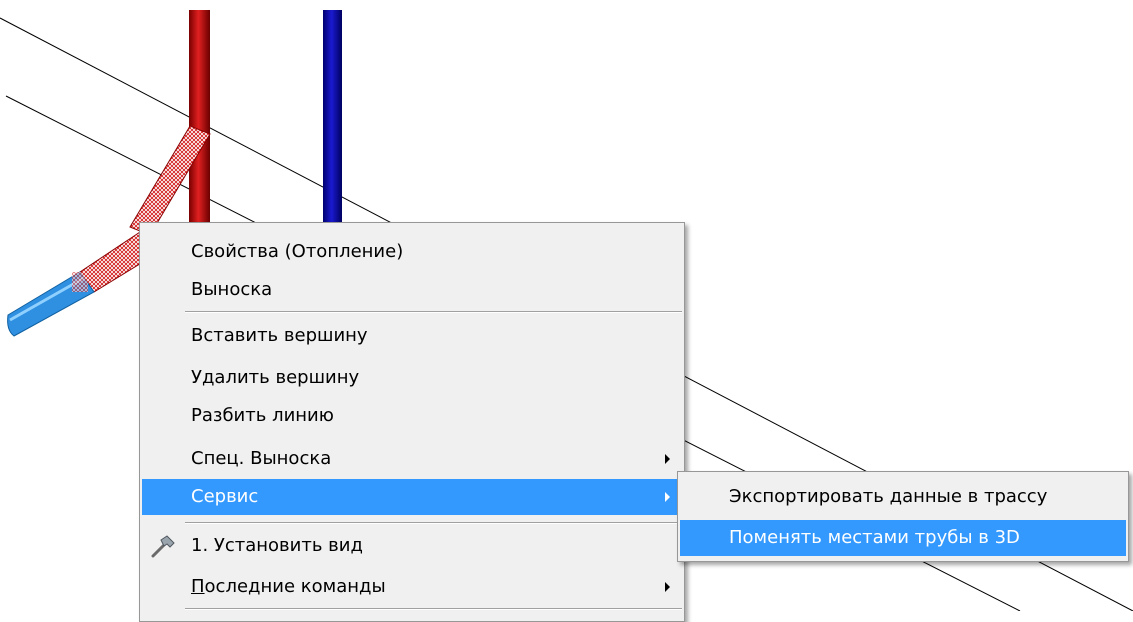 The height and width of the screenshot is (622, 1133). Describe the element at coordinates (279, 335) in the screenshot. I see `menu-item-label: Вставить вершину` at that location.